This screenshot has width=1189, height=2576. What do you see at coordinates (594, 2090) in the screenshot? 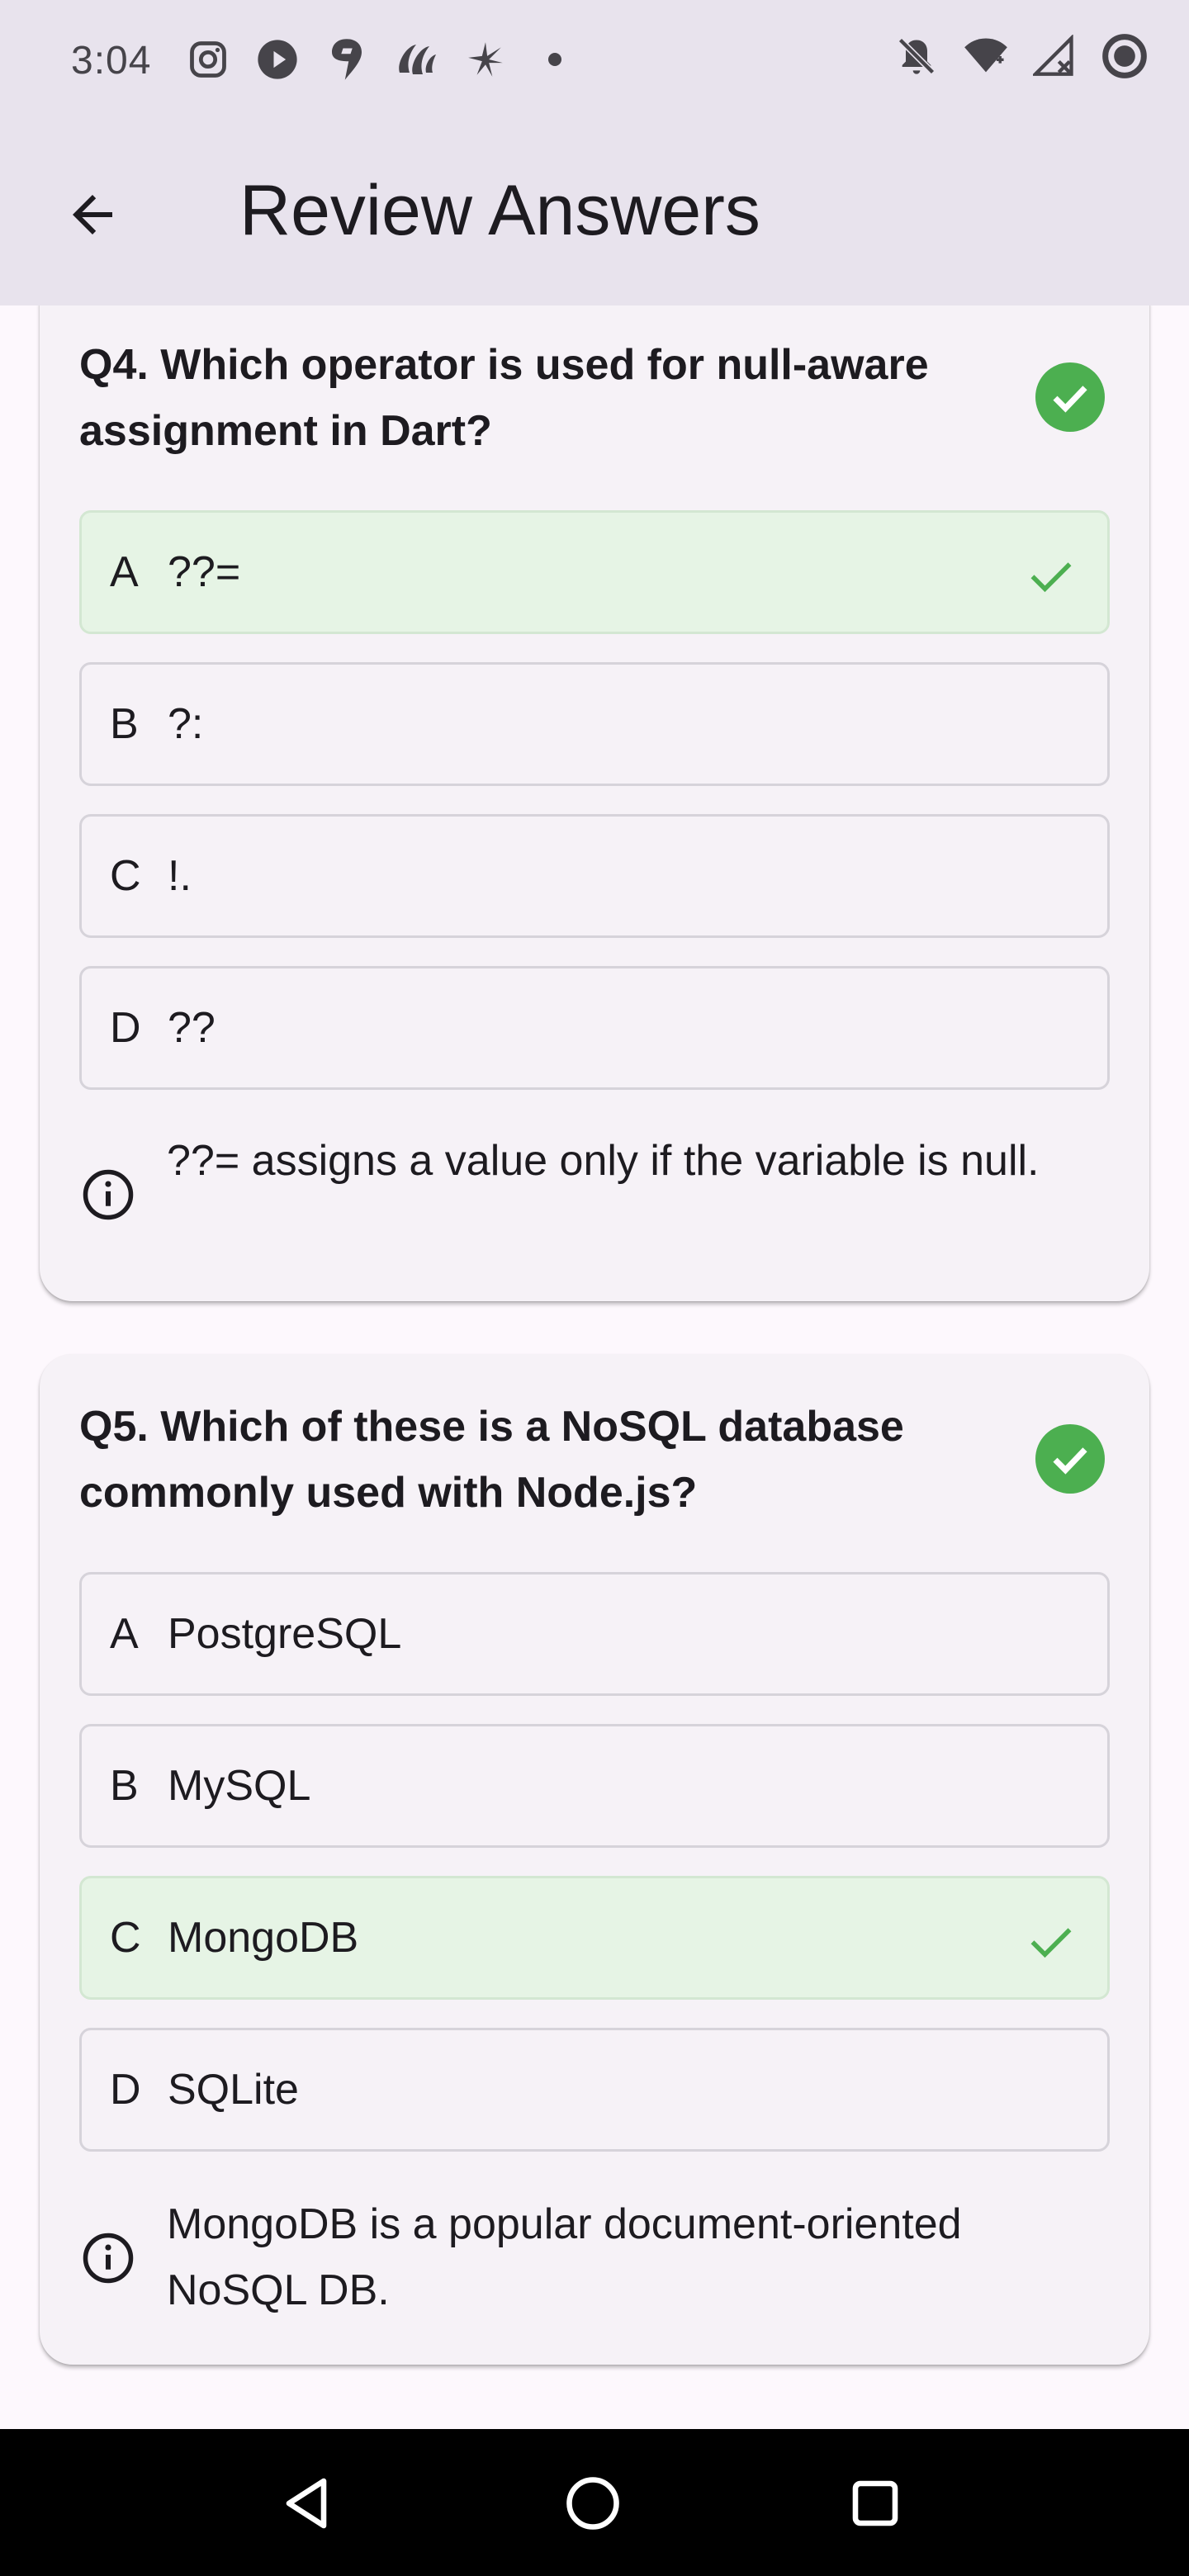
I see `option-d: D SQLite` at bounding box center [594, 2090].